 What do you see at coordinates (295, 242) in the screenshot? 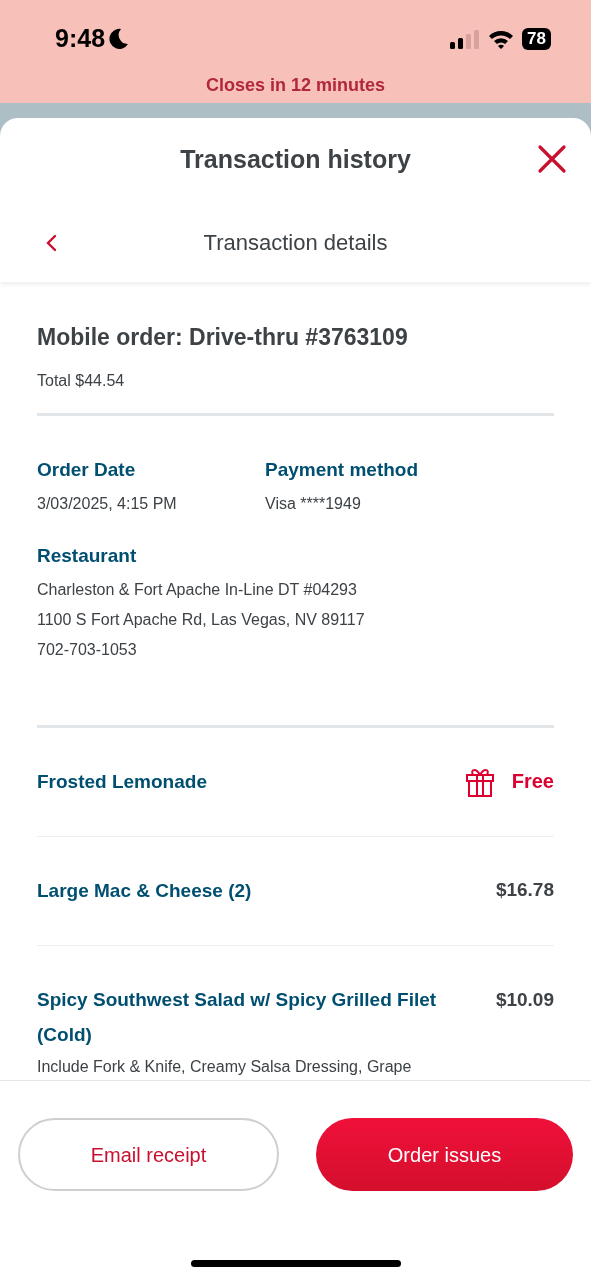
I see `page-subtitle: Transaction details` at bounding box center [295, 242].